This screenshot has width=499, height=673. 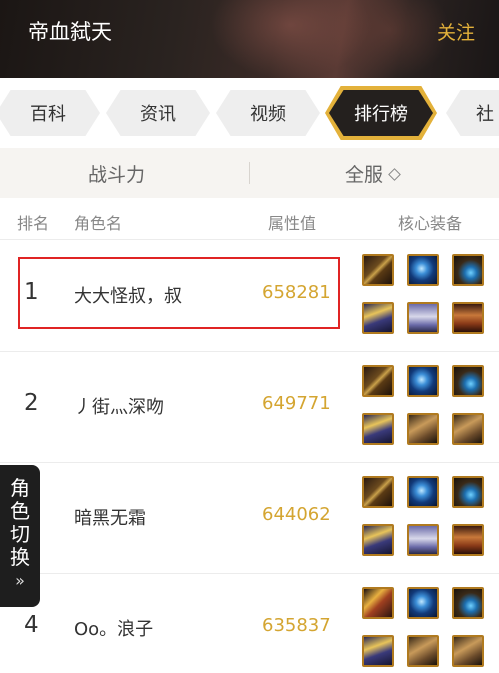 I want to click on tab-bar: 百科 资讯 视频 排行榜 社, so click(x=249, y=113).